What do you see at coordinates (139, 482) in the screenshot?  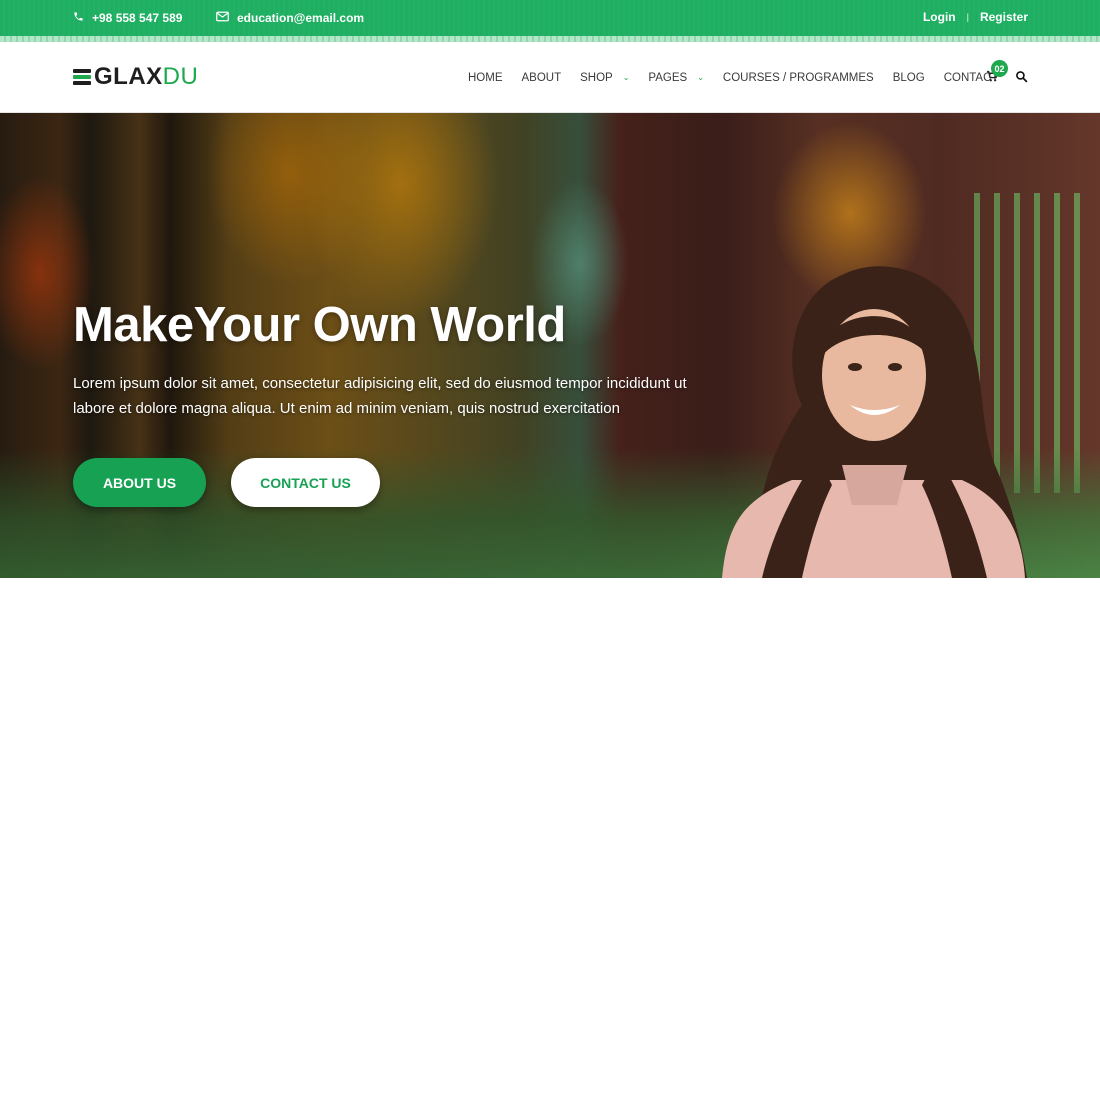 I see `about-us-button: ABOUT US` at bounding box center [139, 482].